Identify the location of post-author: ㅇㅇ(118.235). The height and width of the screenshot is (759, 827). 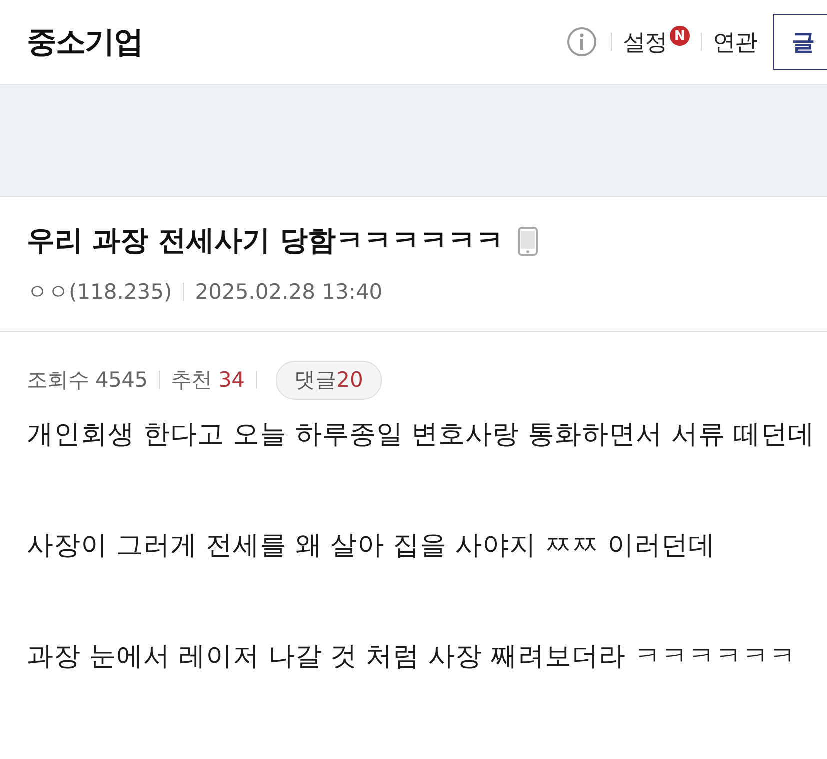
(99, 292).